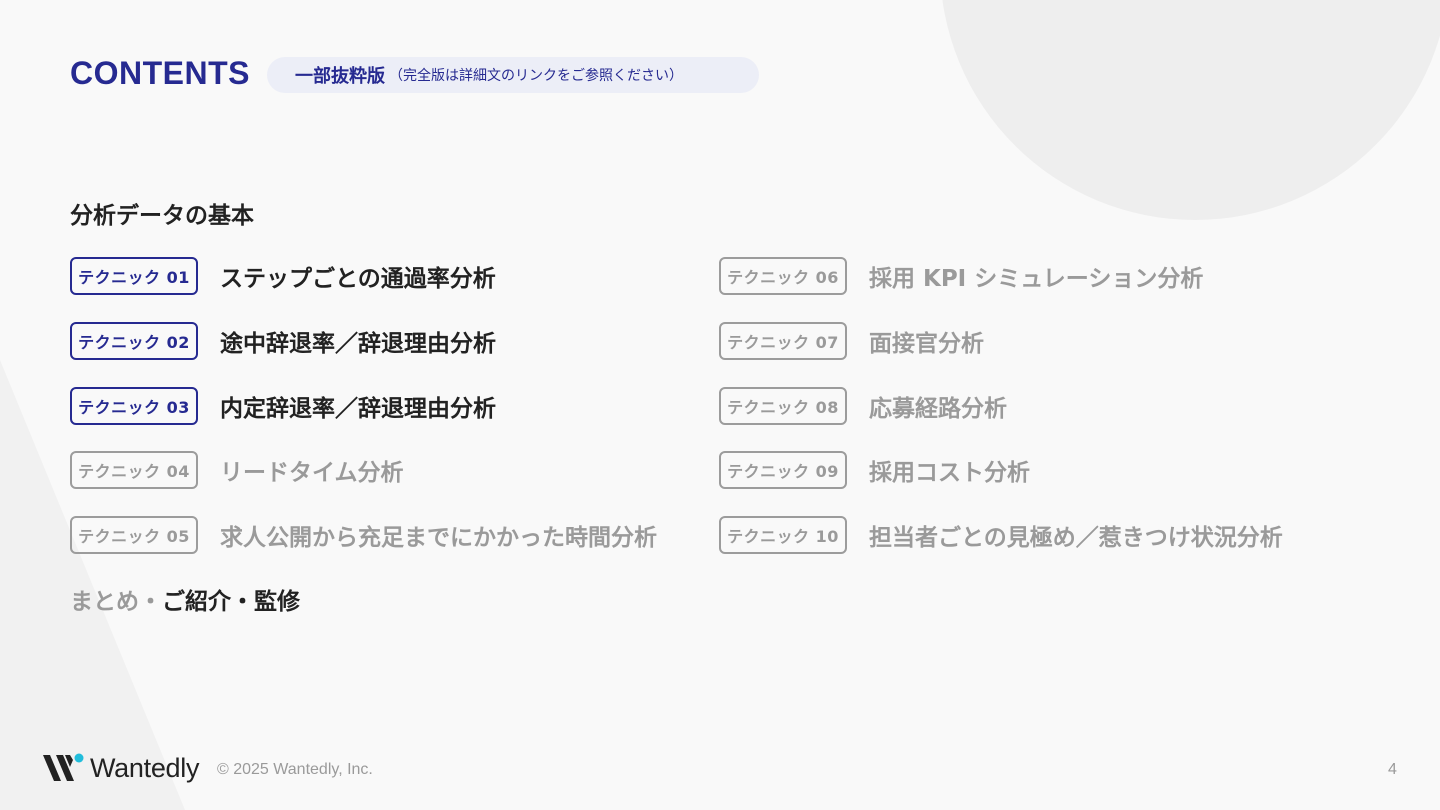 The image size is (1440, 810). I want to click on toc-item-06: テクニック 06 採用 KPI シミュレーション分析, so click(961, 276).